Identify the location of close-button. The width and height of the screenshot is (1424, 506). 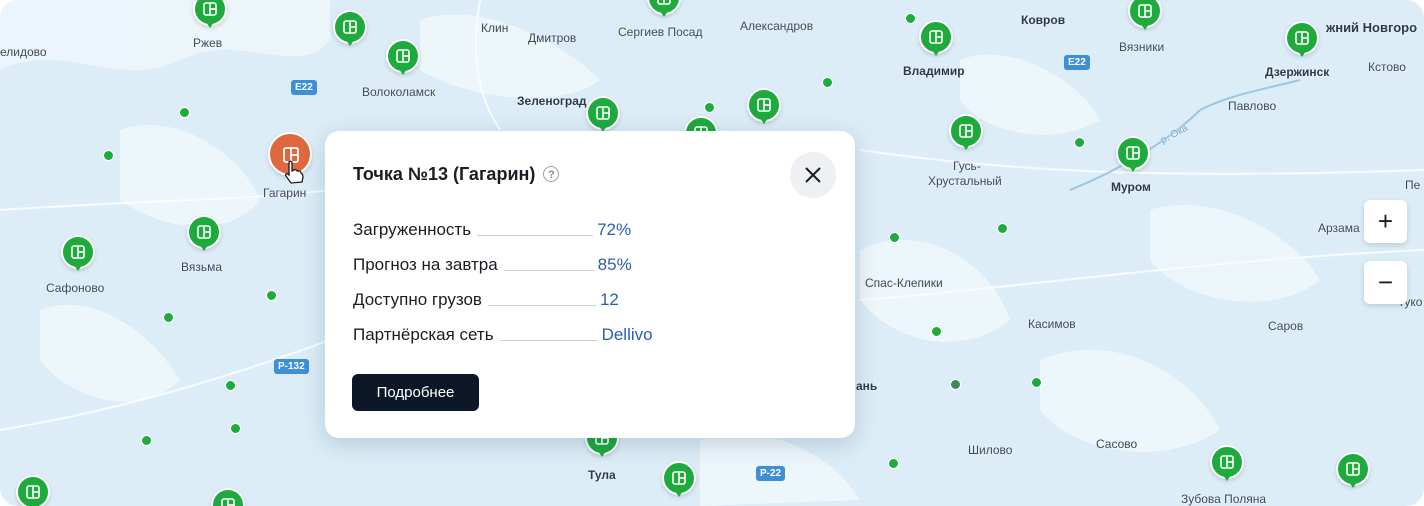
(813, 175).